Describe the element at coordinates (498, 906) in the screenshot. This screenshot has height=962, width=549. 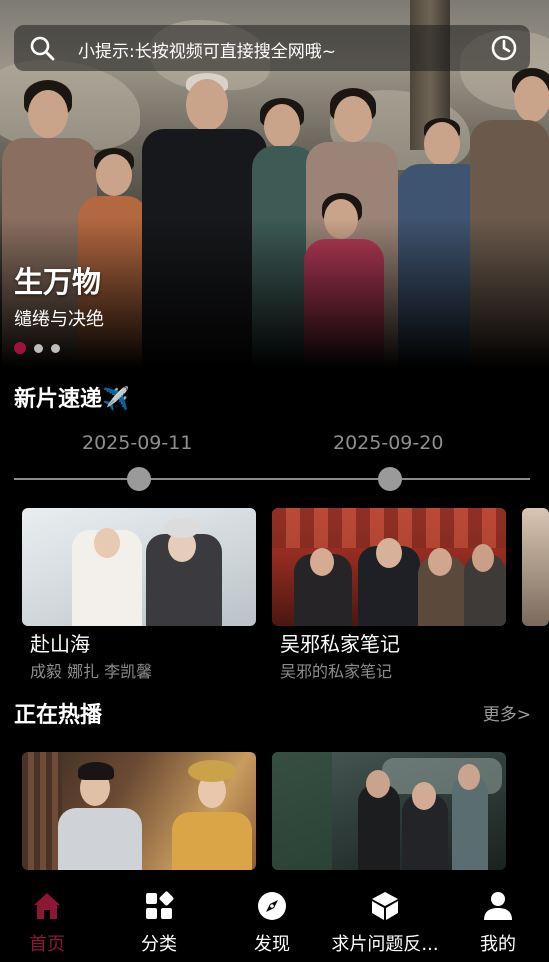
I see `user-icon` at that location.